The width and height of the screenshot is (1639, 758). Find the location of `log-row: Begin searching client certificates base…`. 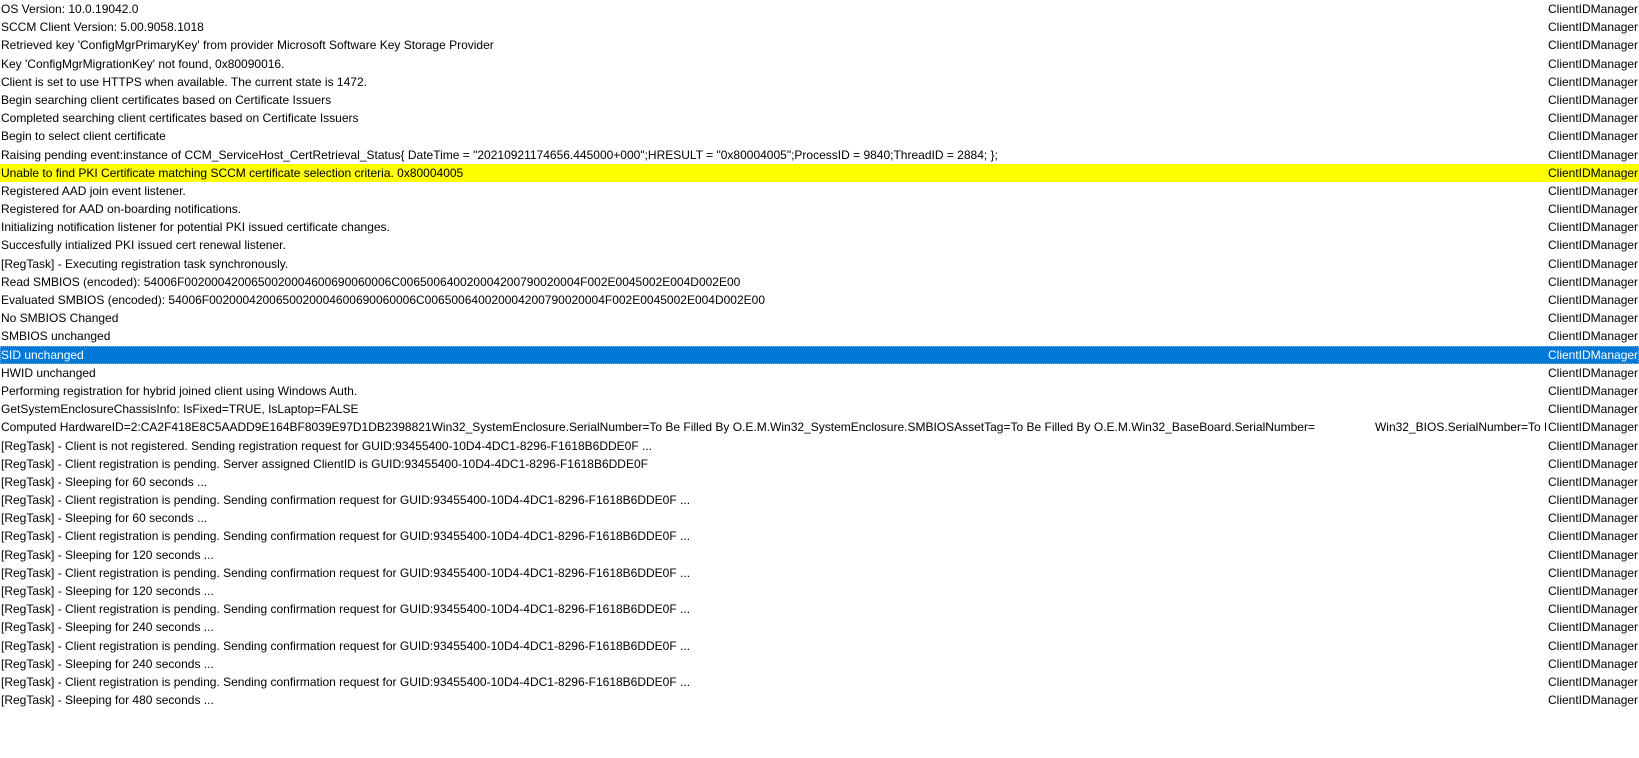

log-row: Begin searching client certificates base… is located at coordinates (819, 100).